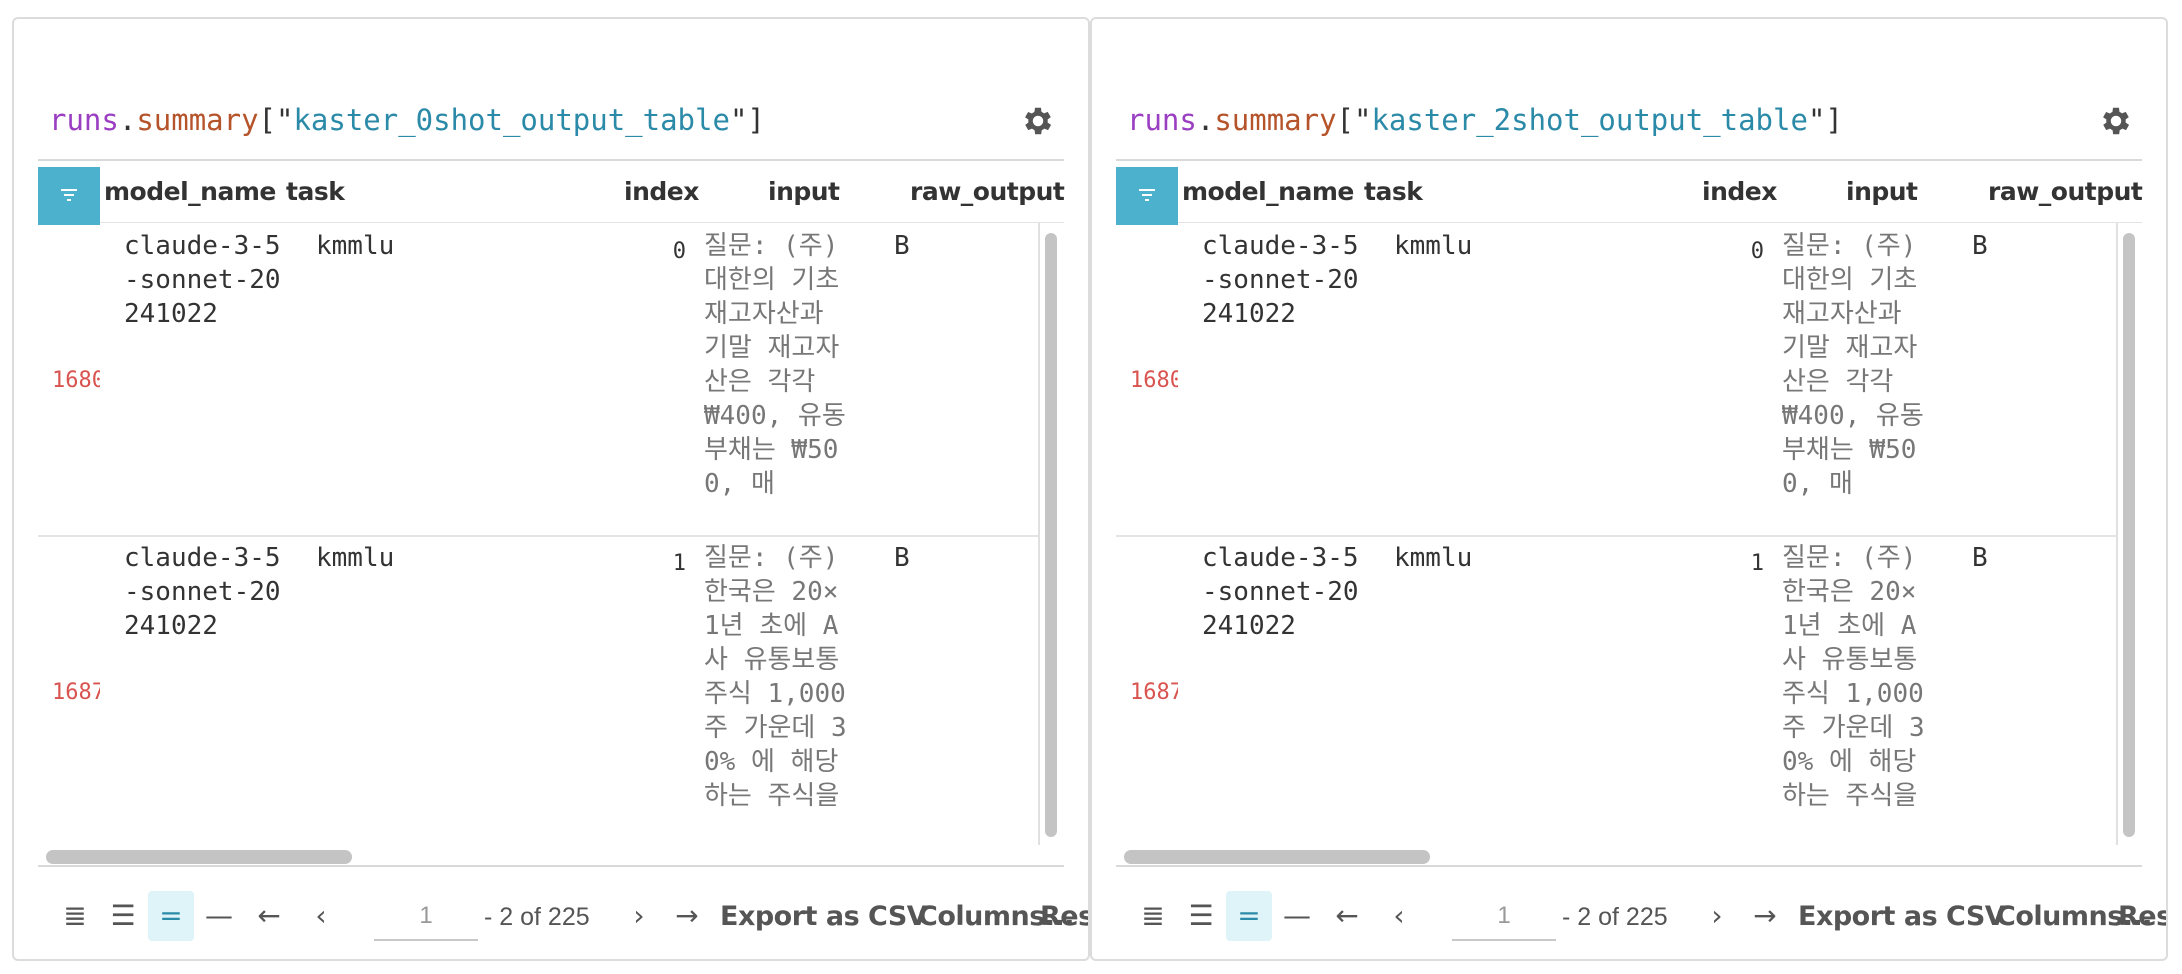 The height and width of the screenshot is (974, 2182). What do you see at coordinates (1589, 120) in the screenshot?
I see `expr-key: kaster_2shot_output_table` at bounding box center [1589, 120].